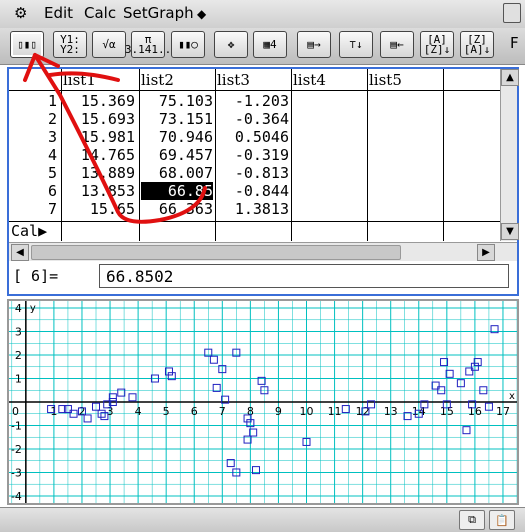 The image size is (525, 532). Describe the element at coordinates (52, 155) in the screenshot. I see `row-number: 4` at that location.